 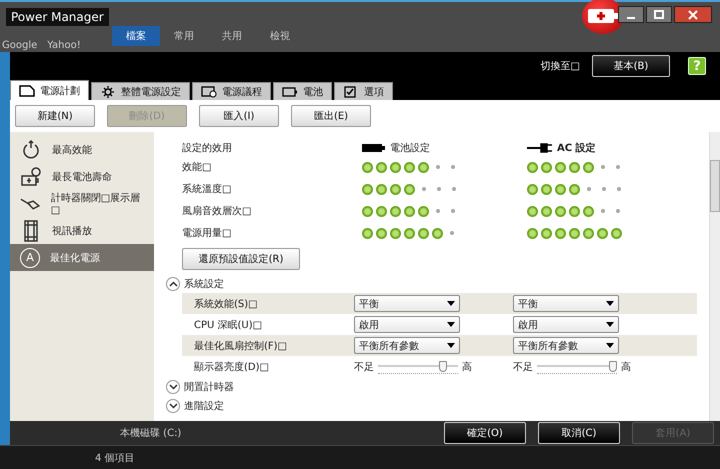 I want to click on effect-label: 電源用量□, so click(x=207, y=233).